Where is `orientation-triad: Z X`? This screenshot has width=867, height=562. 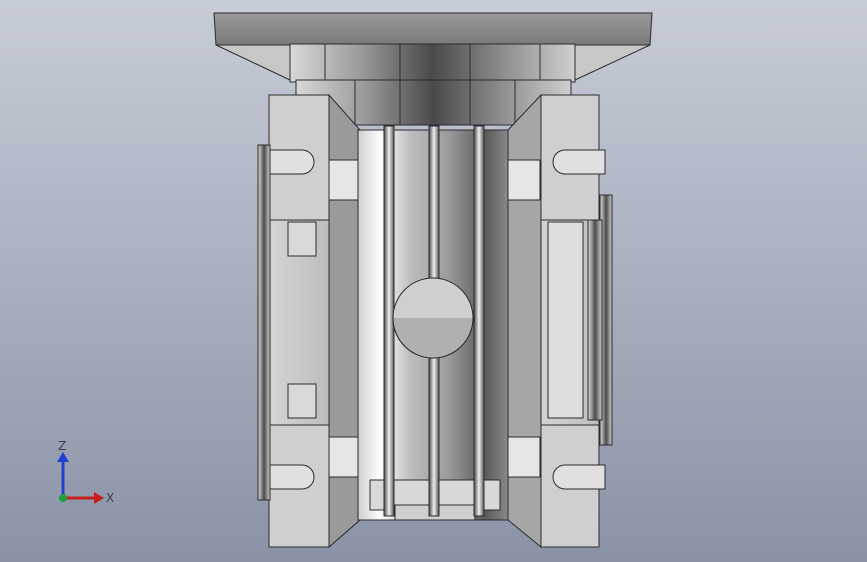
orientation-triad: Z X is located at coordinates (85, 472).